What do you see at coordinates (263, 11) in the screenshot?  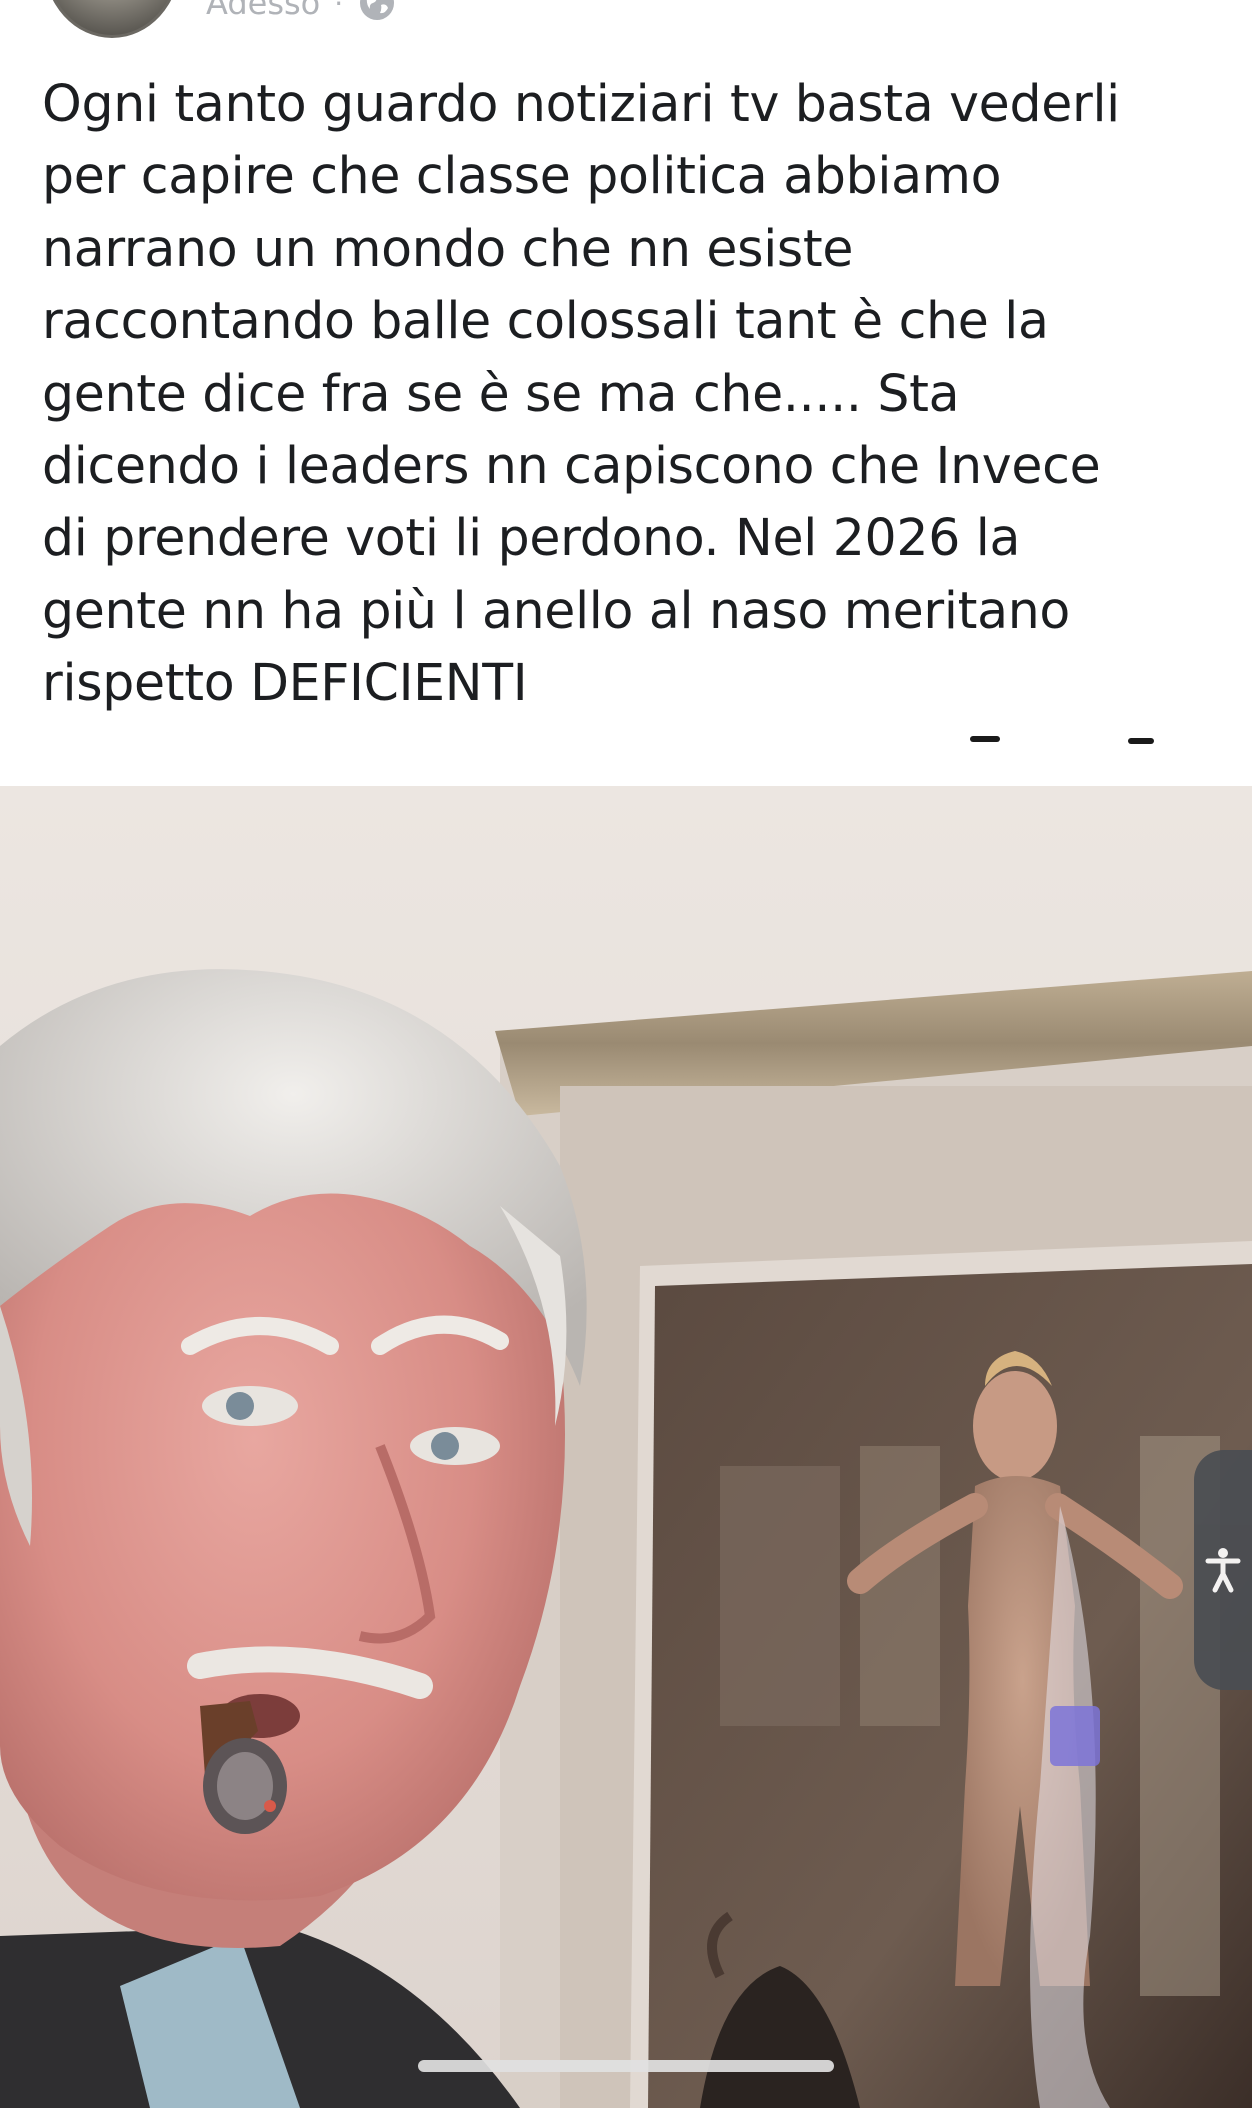 I see `post-timestamp: Adesso` at bounding box center [263, 11].